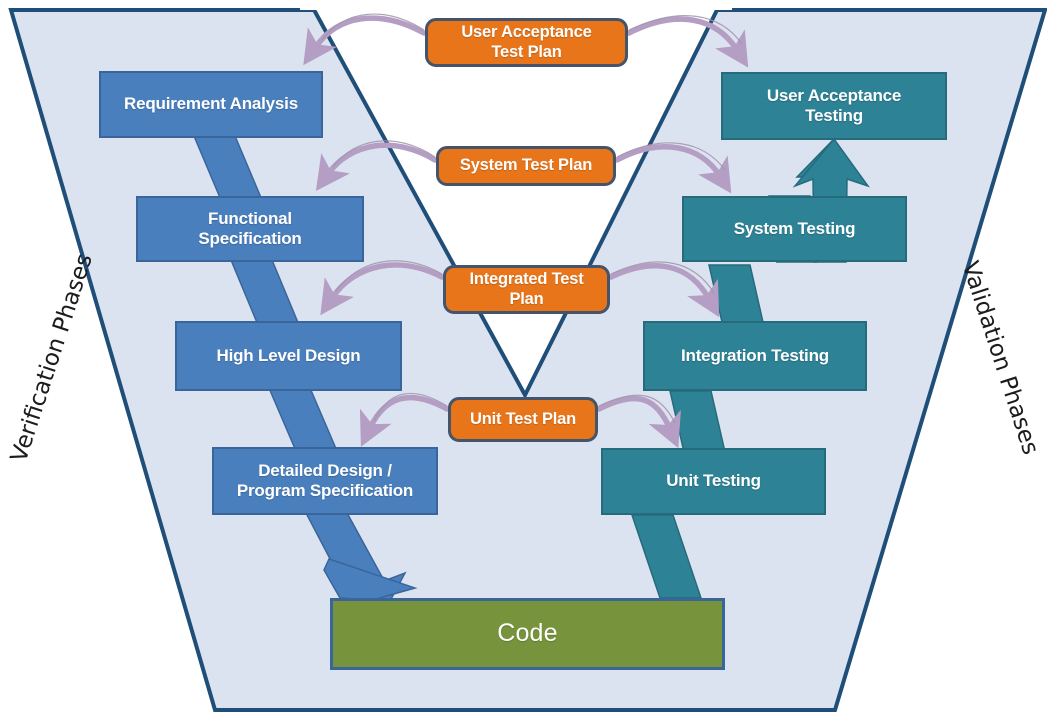  What do you see at coordinates (404, 420) in the screenshot?
I see `plan-arrow-unit-to-detailed` at bounding box center [404, 420].